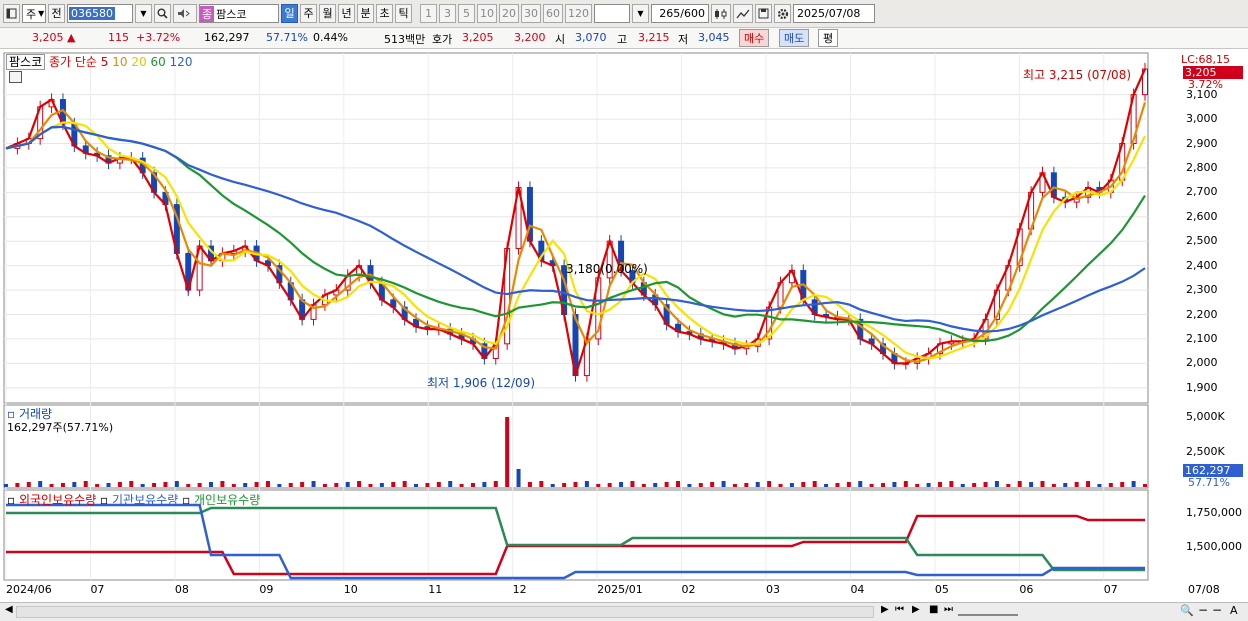 This screenshot has width=1248, height=621. Describe the element at coordinates (988, 612) in the screenshot. I see `zoom-slider` at that location.